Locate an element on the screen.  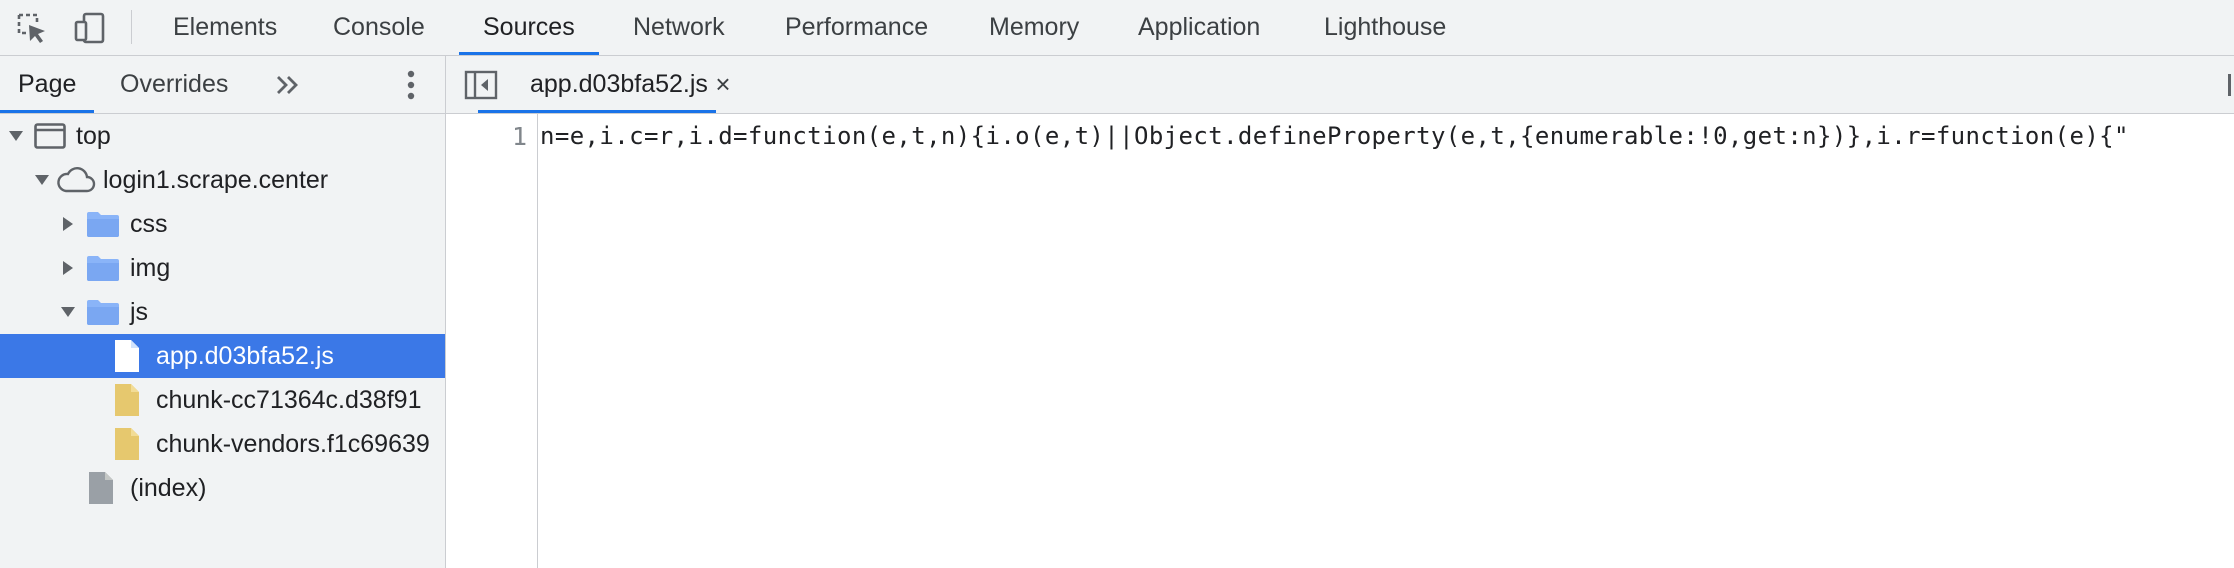
tree-item-chunk-cc: chunk-cc71364c.d38f91 is located at coordinates (222, 400).